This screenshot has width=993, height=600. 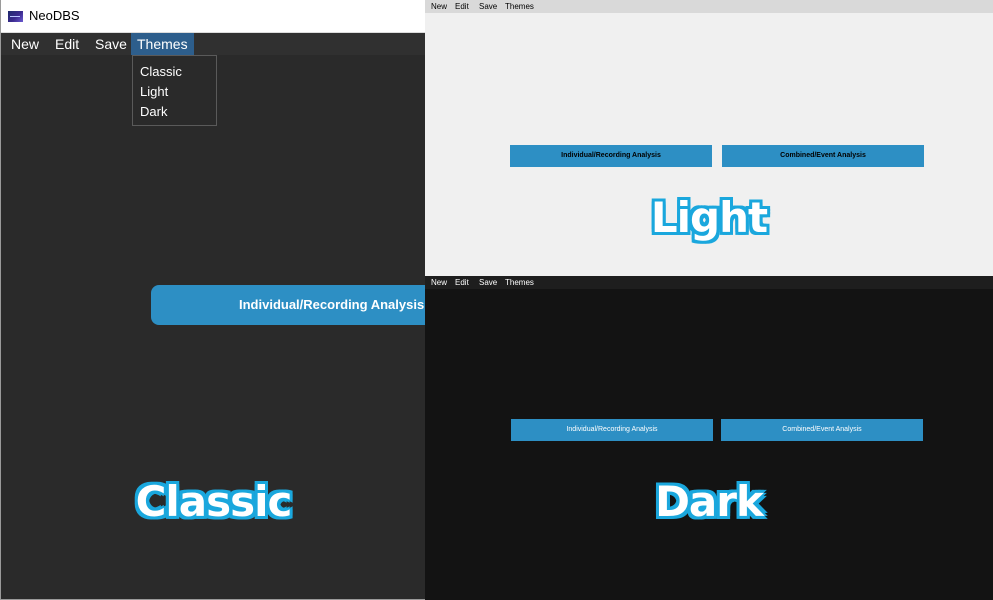 What do you see at coordinates (154, 92) in the screenshot?
I see `theme-option-light: Light` at bounding box center [154, 92].